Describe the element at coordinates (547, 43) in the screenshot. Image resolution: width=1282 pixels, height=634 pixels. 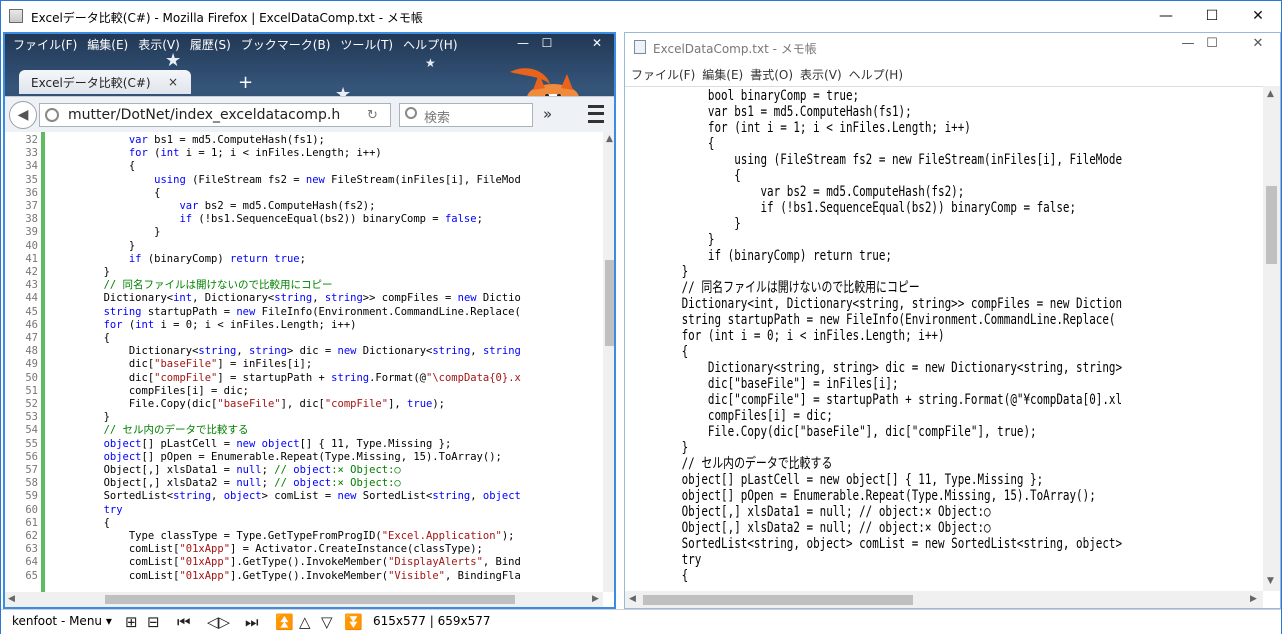
I see `ff-maximize-button: ☐` at that location.